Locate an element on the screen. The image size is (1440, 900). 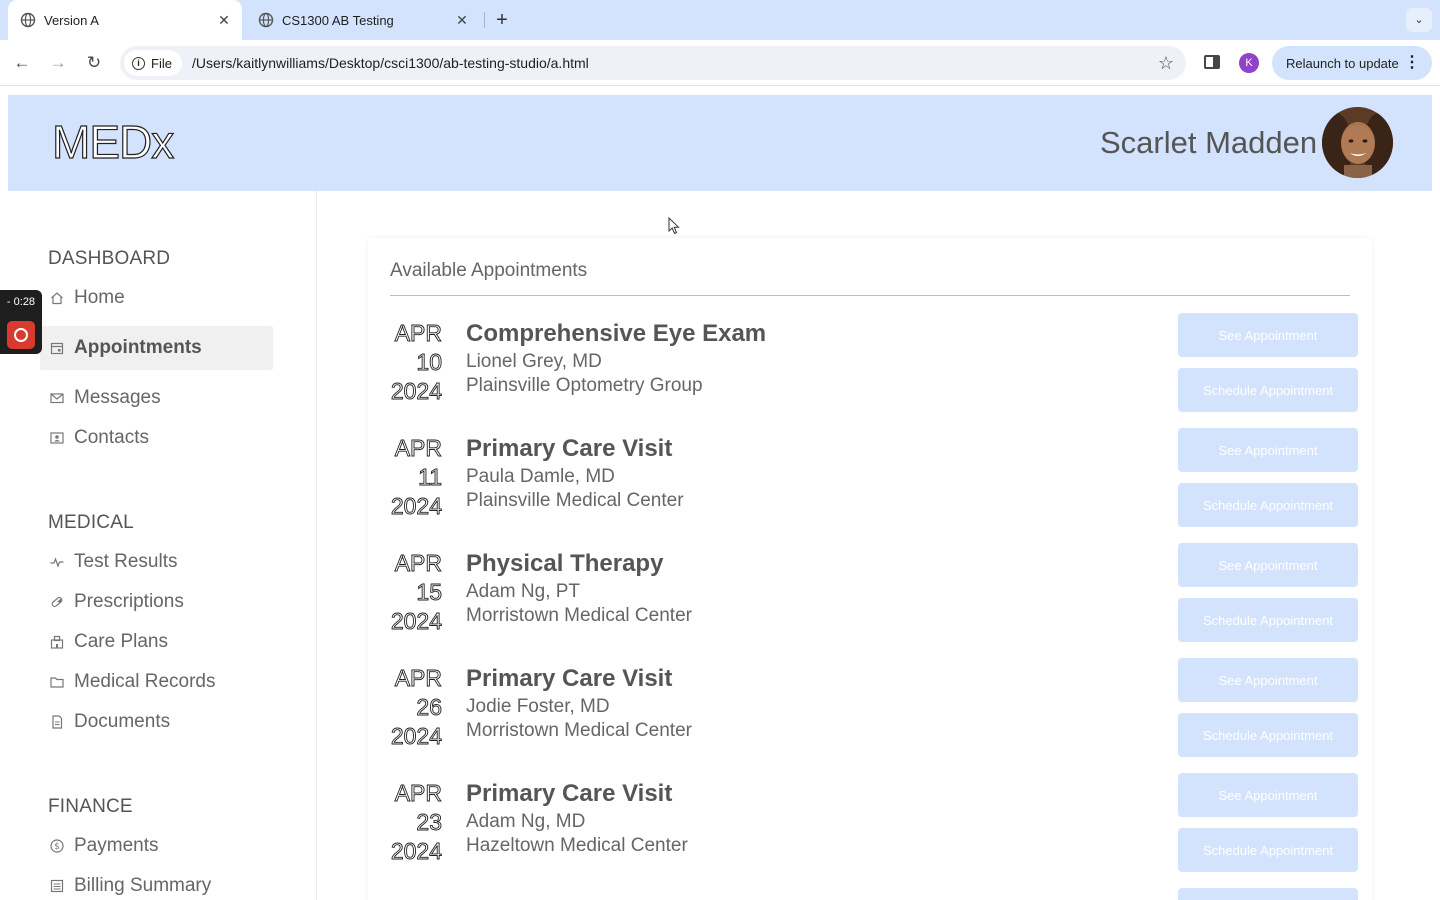
sidebar-item-contacts: Contacts is located at coordinates (156, 438).